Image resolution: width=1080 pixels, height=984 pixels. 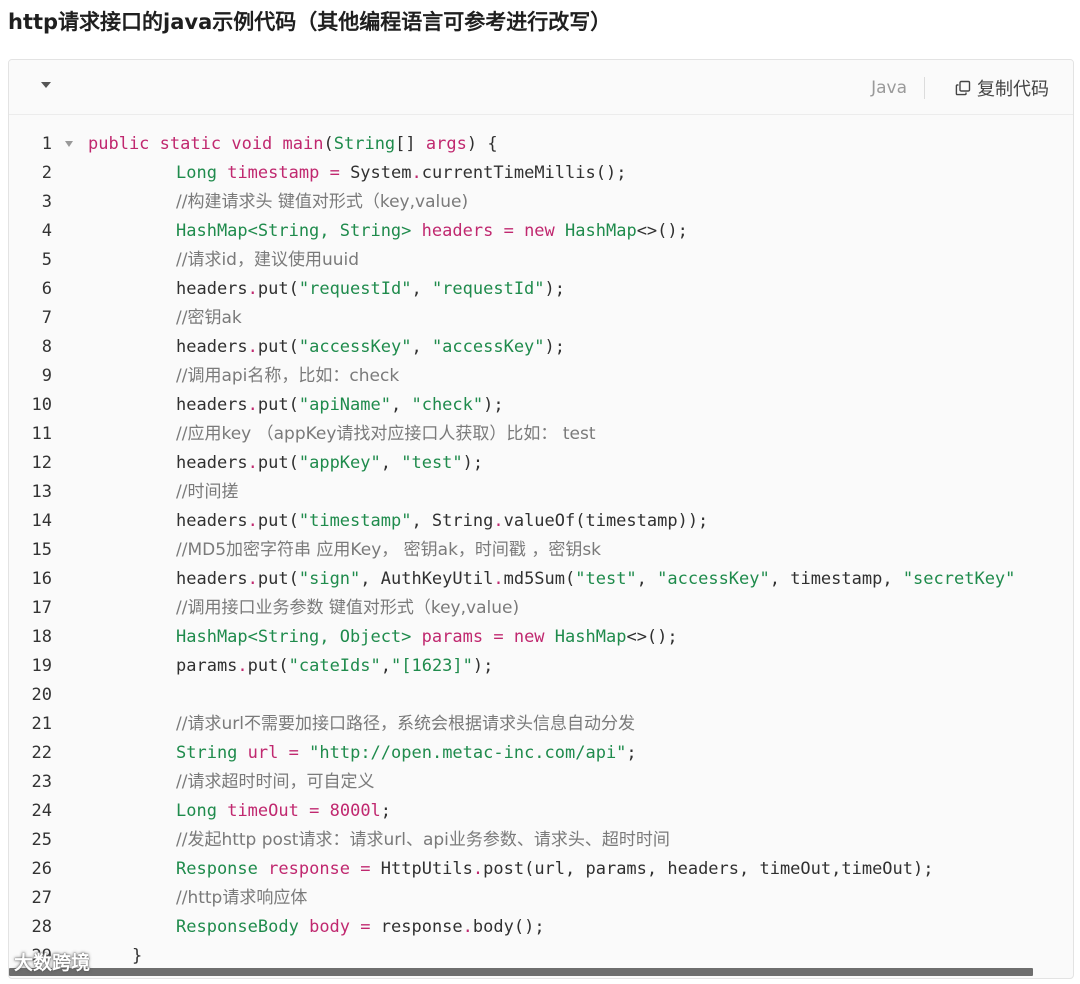 What do you see at coordinates (263, 753) in the screenshot?
I see `code-token: url` at bounding box center [263, 753].